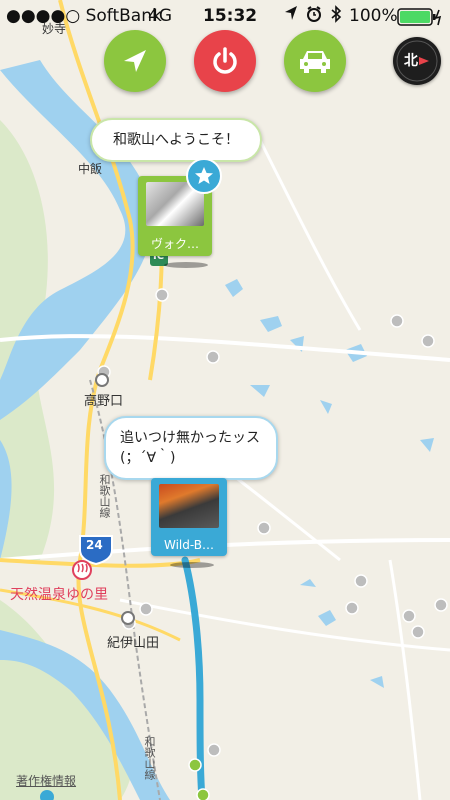 The width and height of the screenshot is (450, 800). I want to click on map-label-hot-spring: 天然温泉ゆの里, so click(59, 595).